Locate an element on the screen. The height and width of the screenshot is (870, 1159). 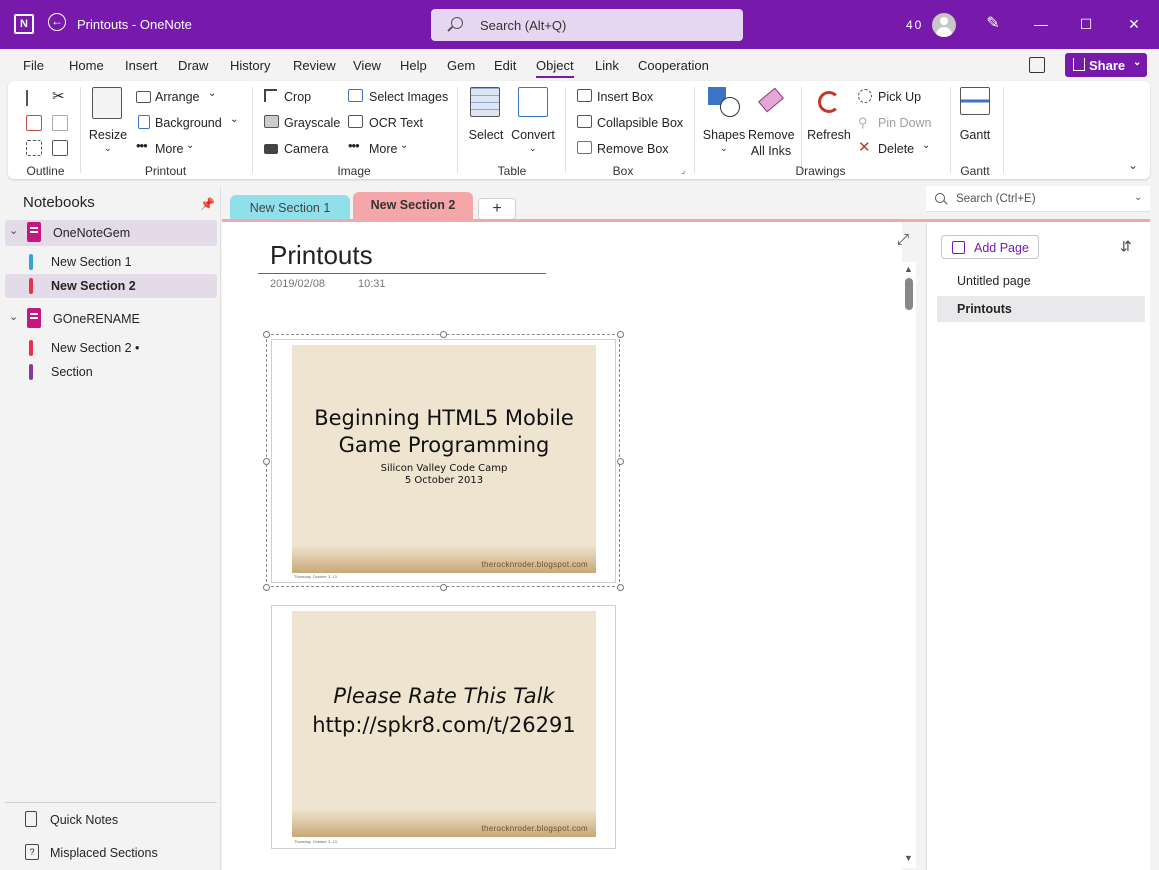
scroll-down-arrow-icon: ▼ is located at coordinates (908, 858).